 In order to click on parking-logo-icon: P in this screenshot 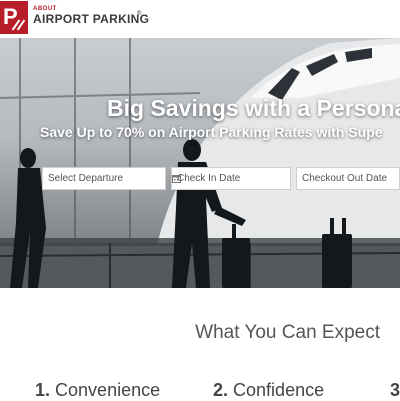, I will do `click(14, 17)`.